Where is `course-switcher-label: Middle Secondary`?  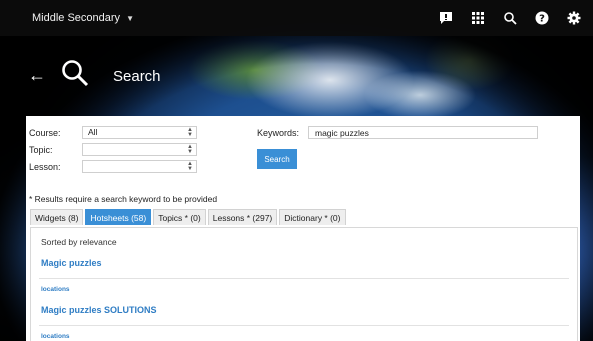 course-switcher-label: Middle Secondary is located at coordinates (76, 18).